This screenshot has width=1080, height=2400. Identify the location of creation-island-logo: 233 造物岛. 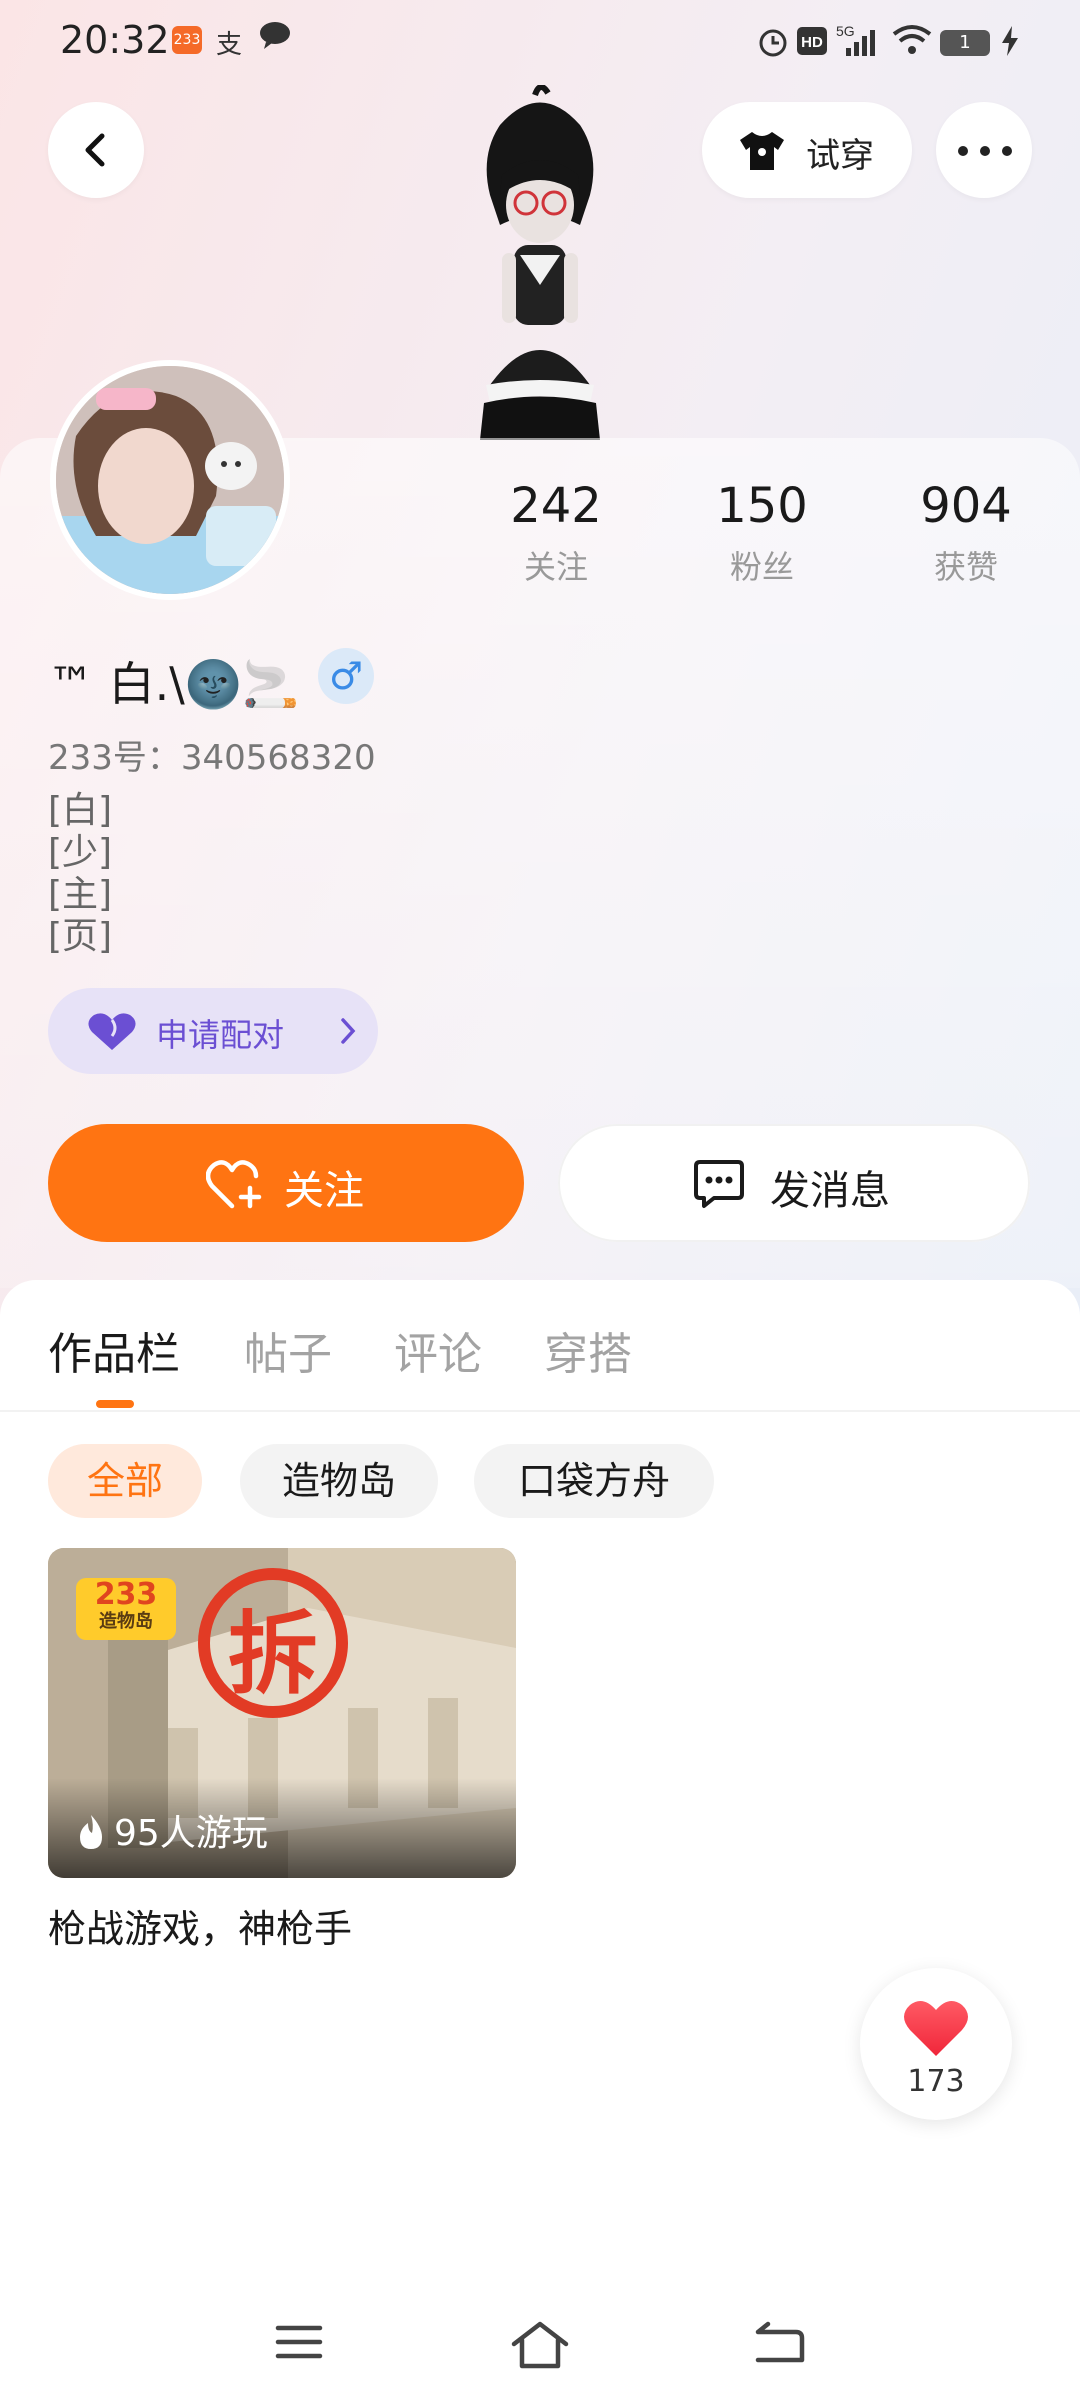
(126, 1609).